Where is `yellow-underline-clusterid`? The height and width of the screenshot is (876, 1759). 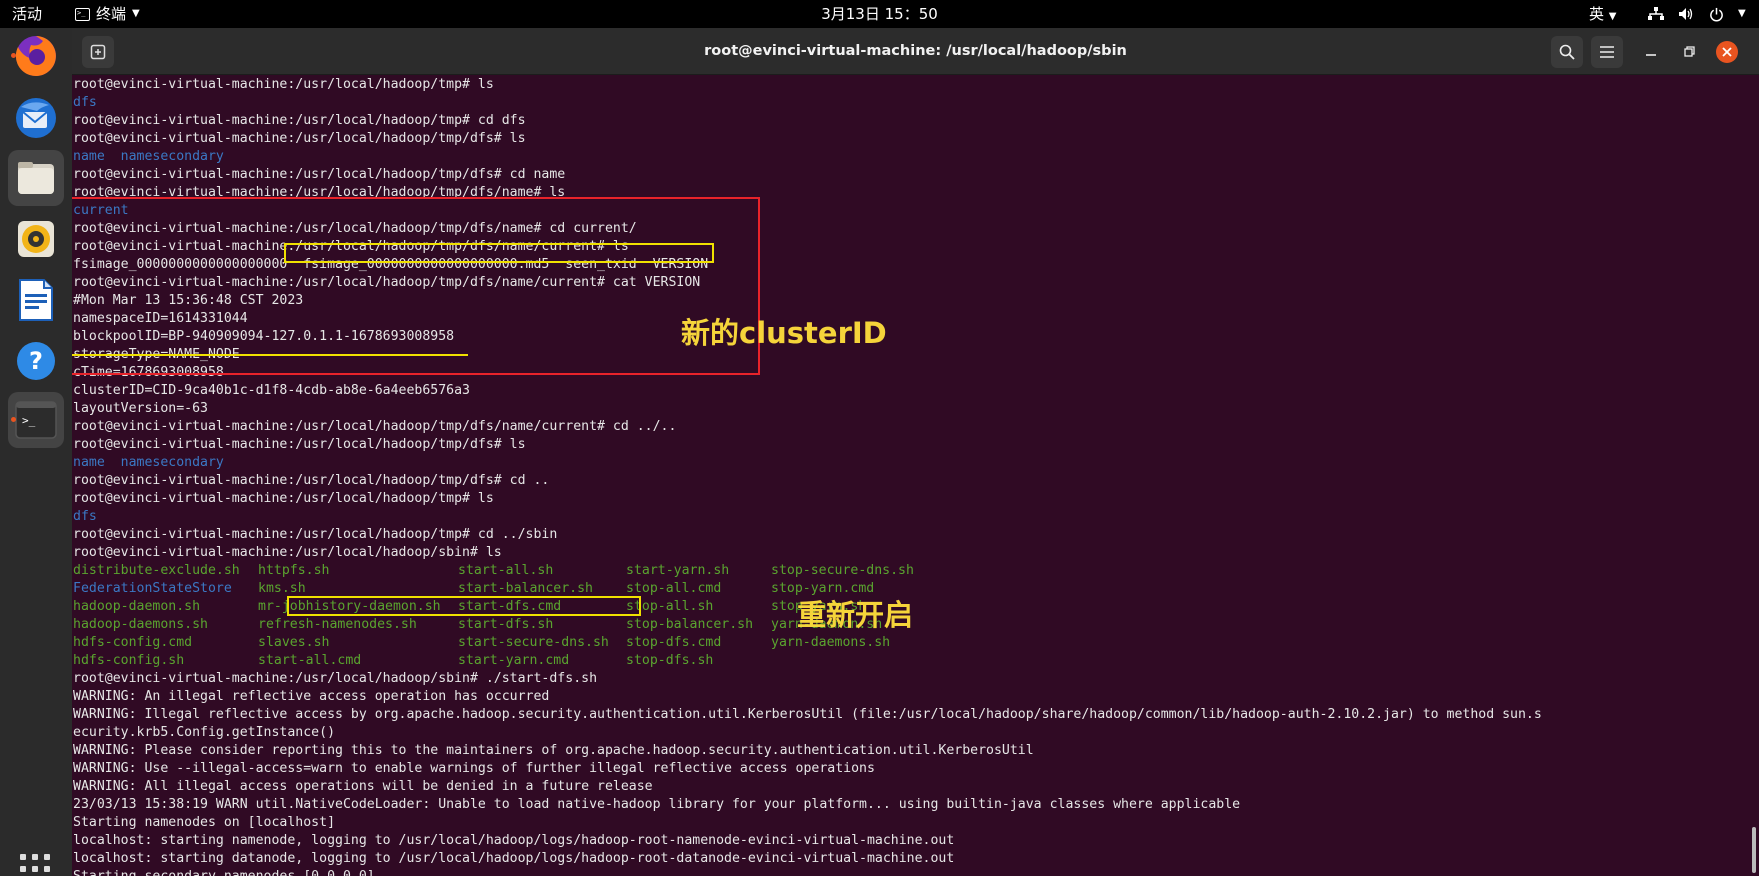
yellow-underline-clusterid is located at coordinates (270, 355).